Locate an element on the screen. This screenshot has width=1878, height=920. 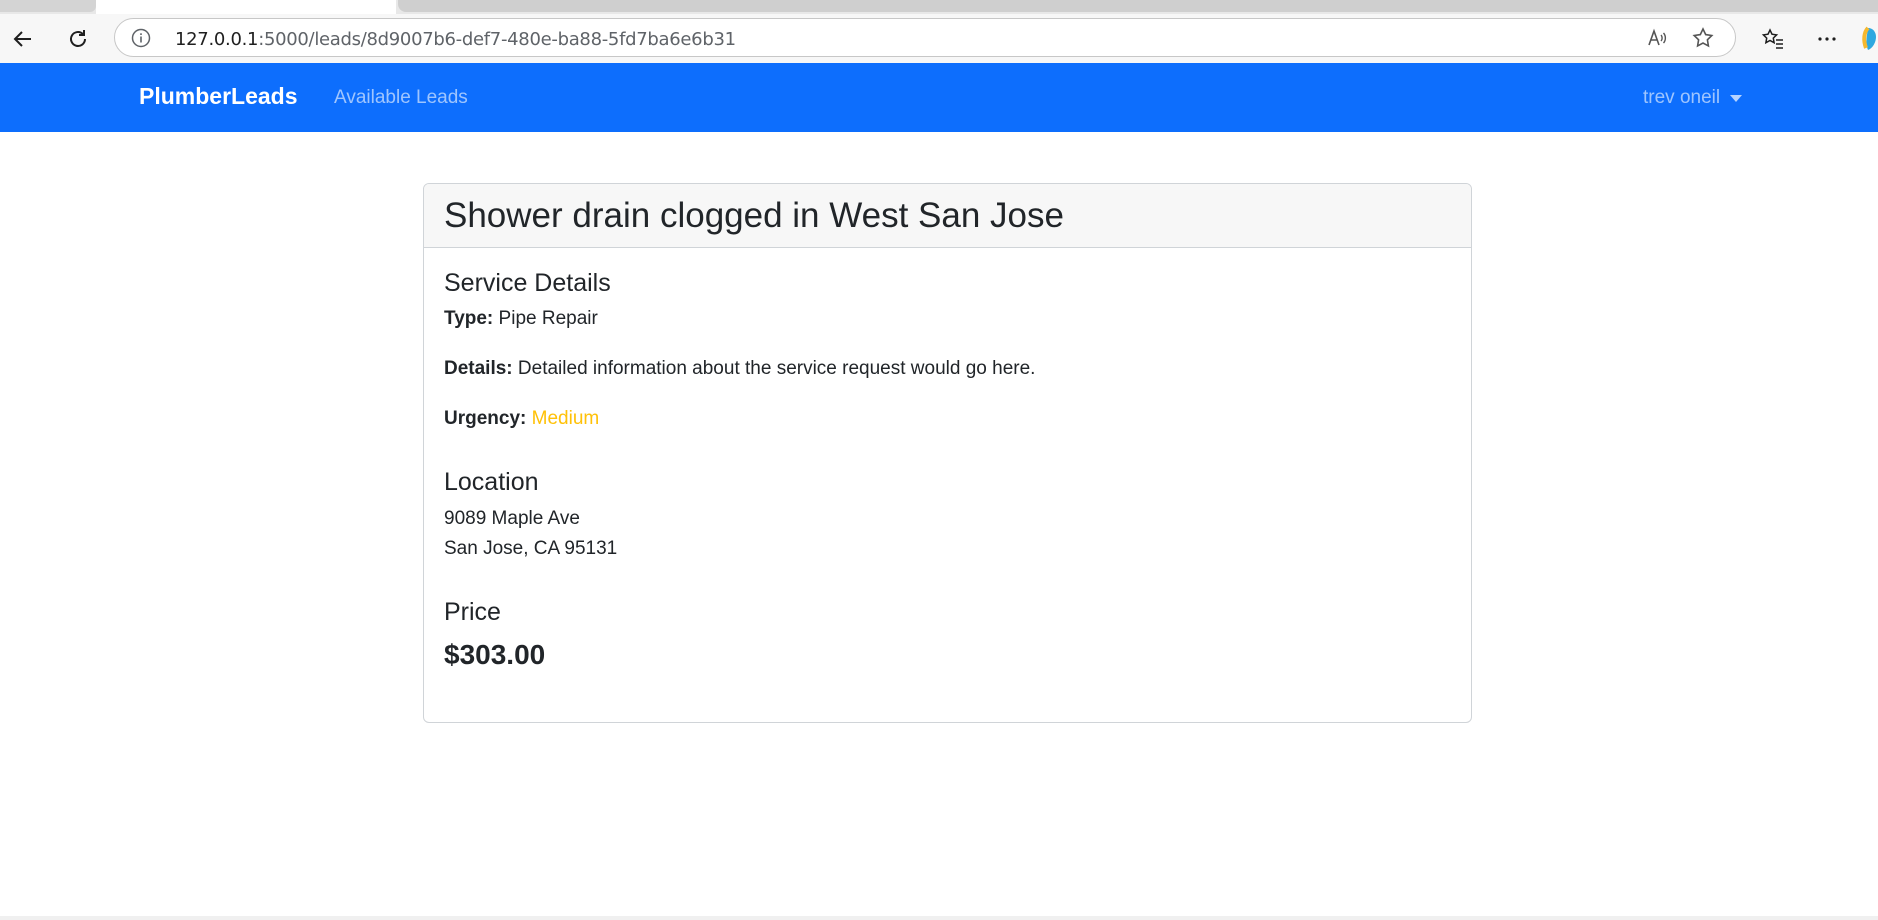
more-options-icon is located at coordinates (1827, 39).